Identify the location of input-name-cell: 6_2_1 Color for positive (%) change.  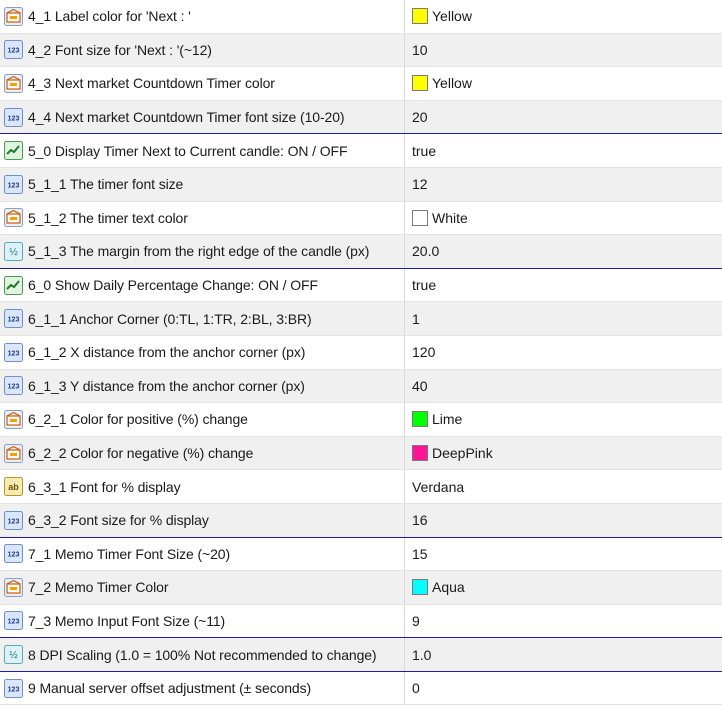
(202, 419).